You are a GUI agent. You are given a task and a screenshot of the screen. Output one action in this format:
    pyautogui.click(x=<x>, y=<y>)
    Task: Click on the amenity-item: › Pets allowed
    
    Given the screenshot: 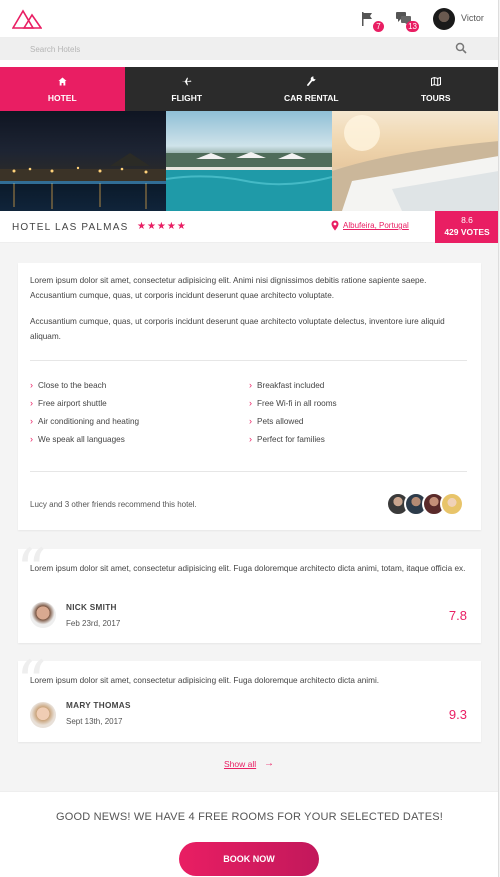 What is the action you would take?
    pyautogui.click(x=276, y=421)
    